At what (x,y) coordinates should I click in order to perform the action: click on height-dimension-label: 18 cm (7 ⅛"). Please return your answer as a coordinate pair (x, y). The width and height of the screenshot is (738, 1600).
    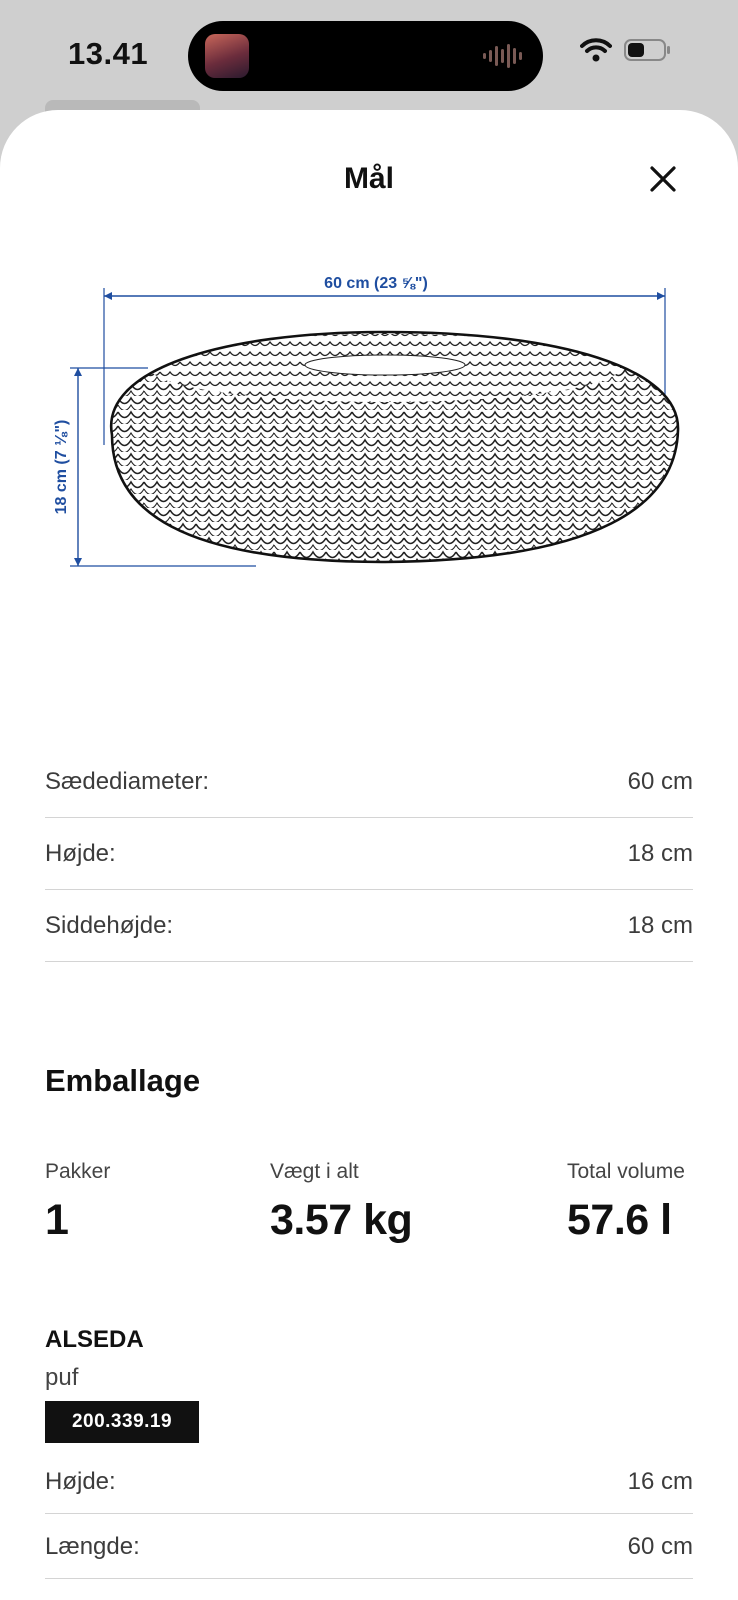
    Looking at the image, I should click on (61, 467).